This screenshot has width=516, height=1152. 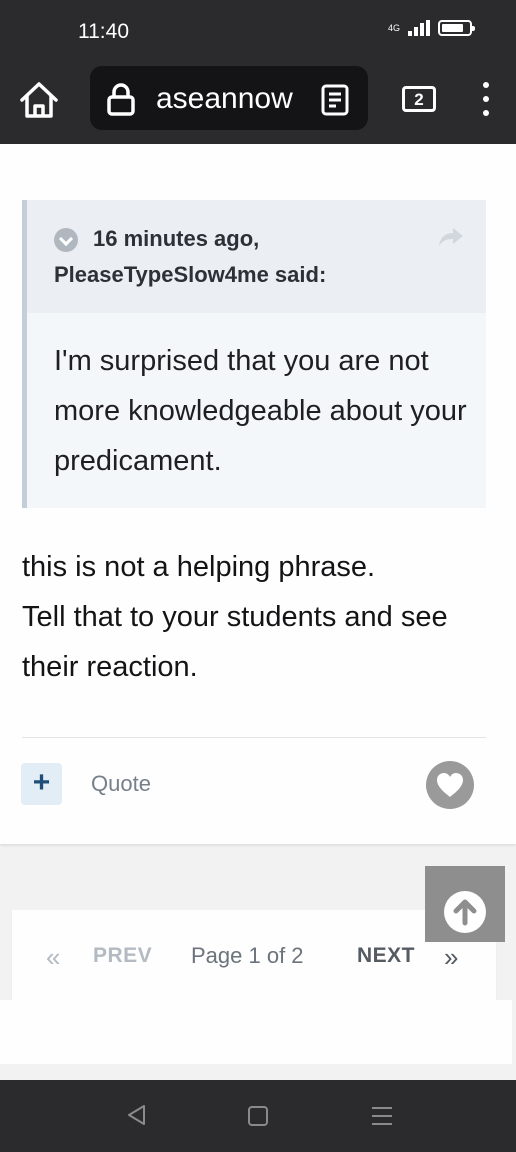 What do you see at coordinates (256, 1032) in the screenshot?
I see `next-section-card` at bounding box center [256, 1032].